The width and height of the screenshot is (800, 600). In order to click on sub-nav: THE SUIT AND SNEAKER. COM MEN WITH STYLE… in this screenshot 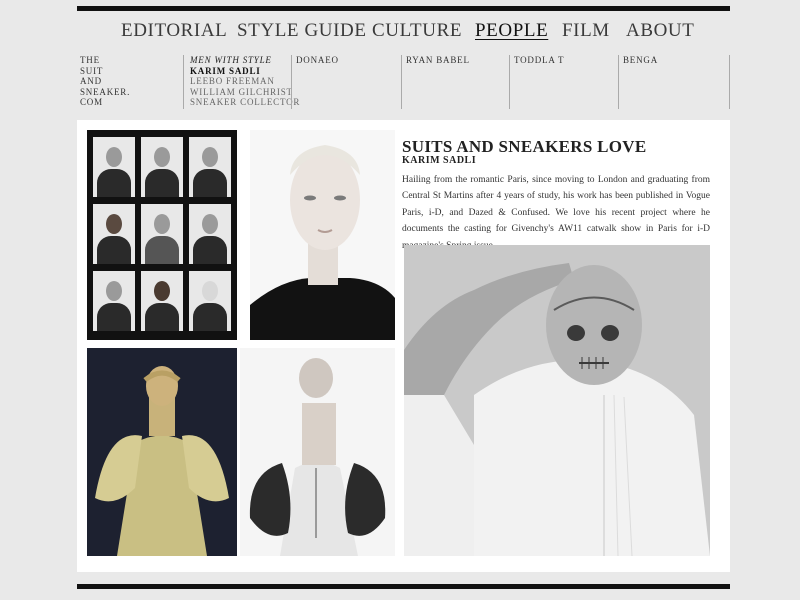, I will do `click(403, 82)`.